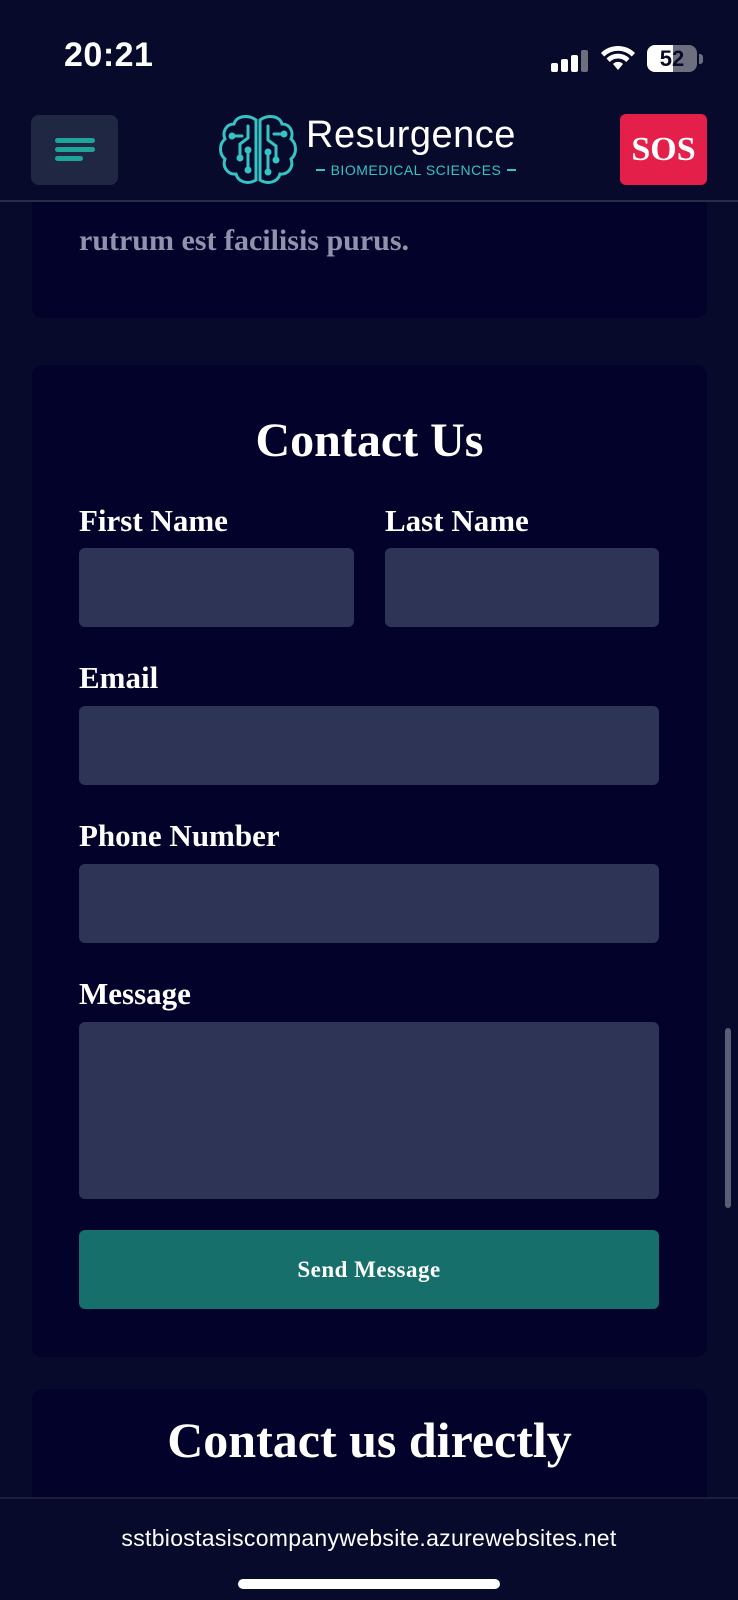 This screenshot has width=738, height=1600. Describe the element at coordinates (369, 1584) in the screenshot. I see `home-indicator` at that location.